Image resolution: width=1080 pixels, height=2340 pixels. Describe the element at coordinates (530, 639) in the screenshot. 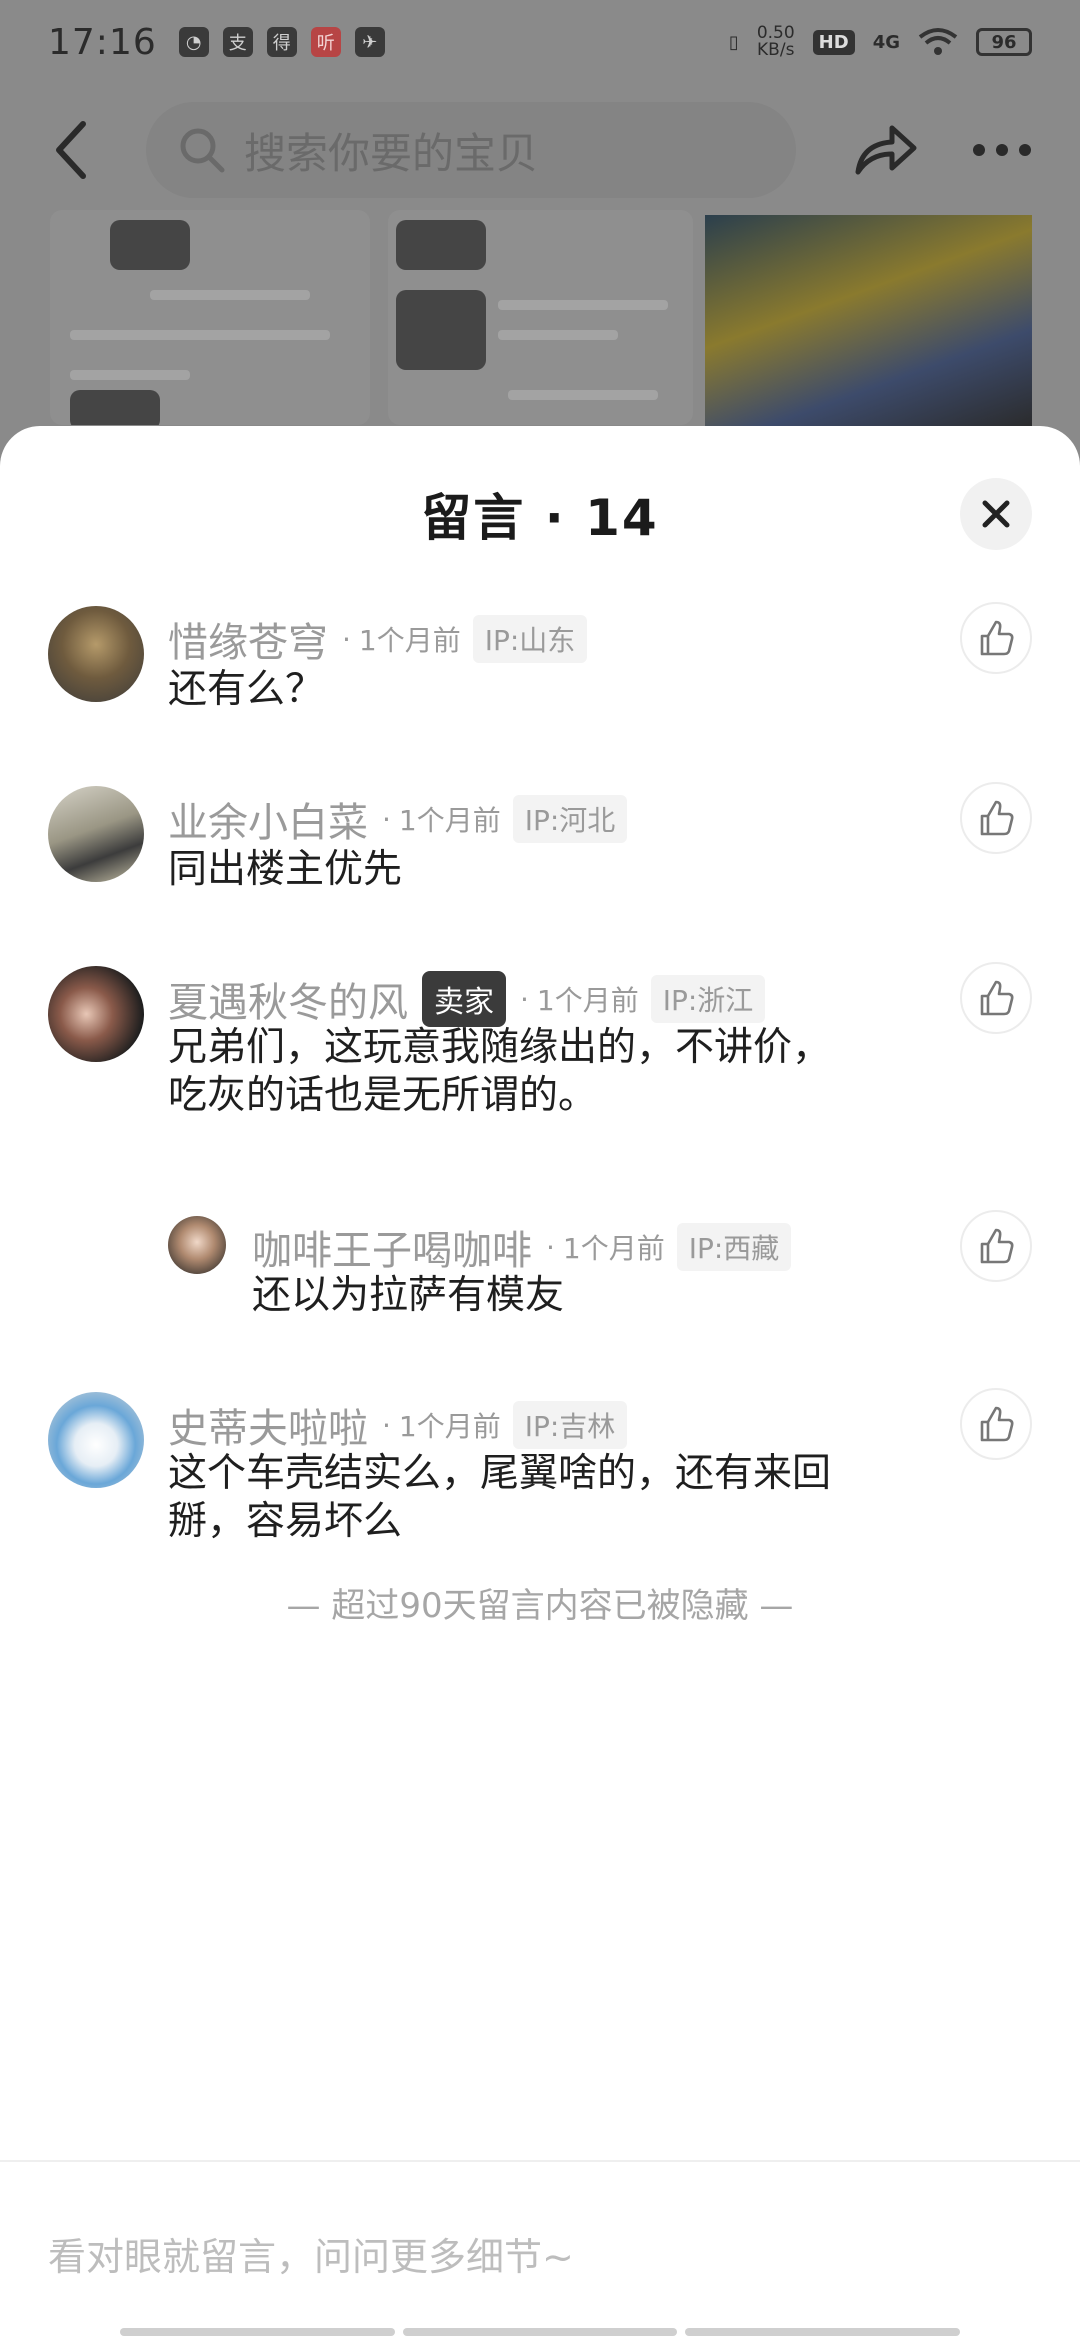

I see `ip-location: IP:山东` at that location.